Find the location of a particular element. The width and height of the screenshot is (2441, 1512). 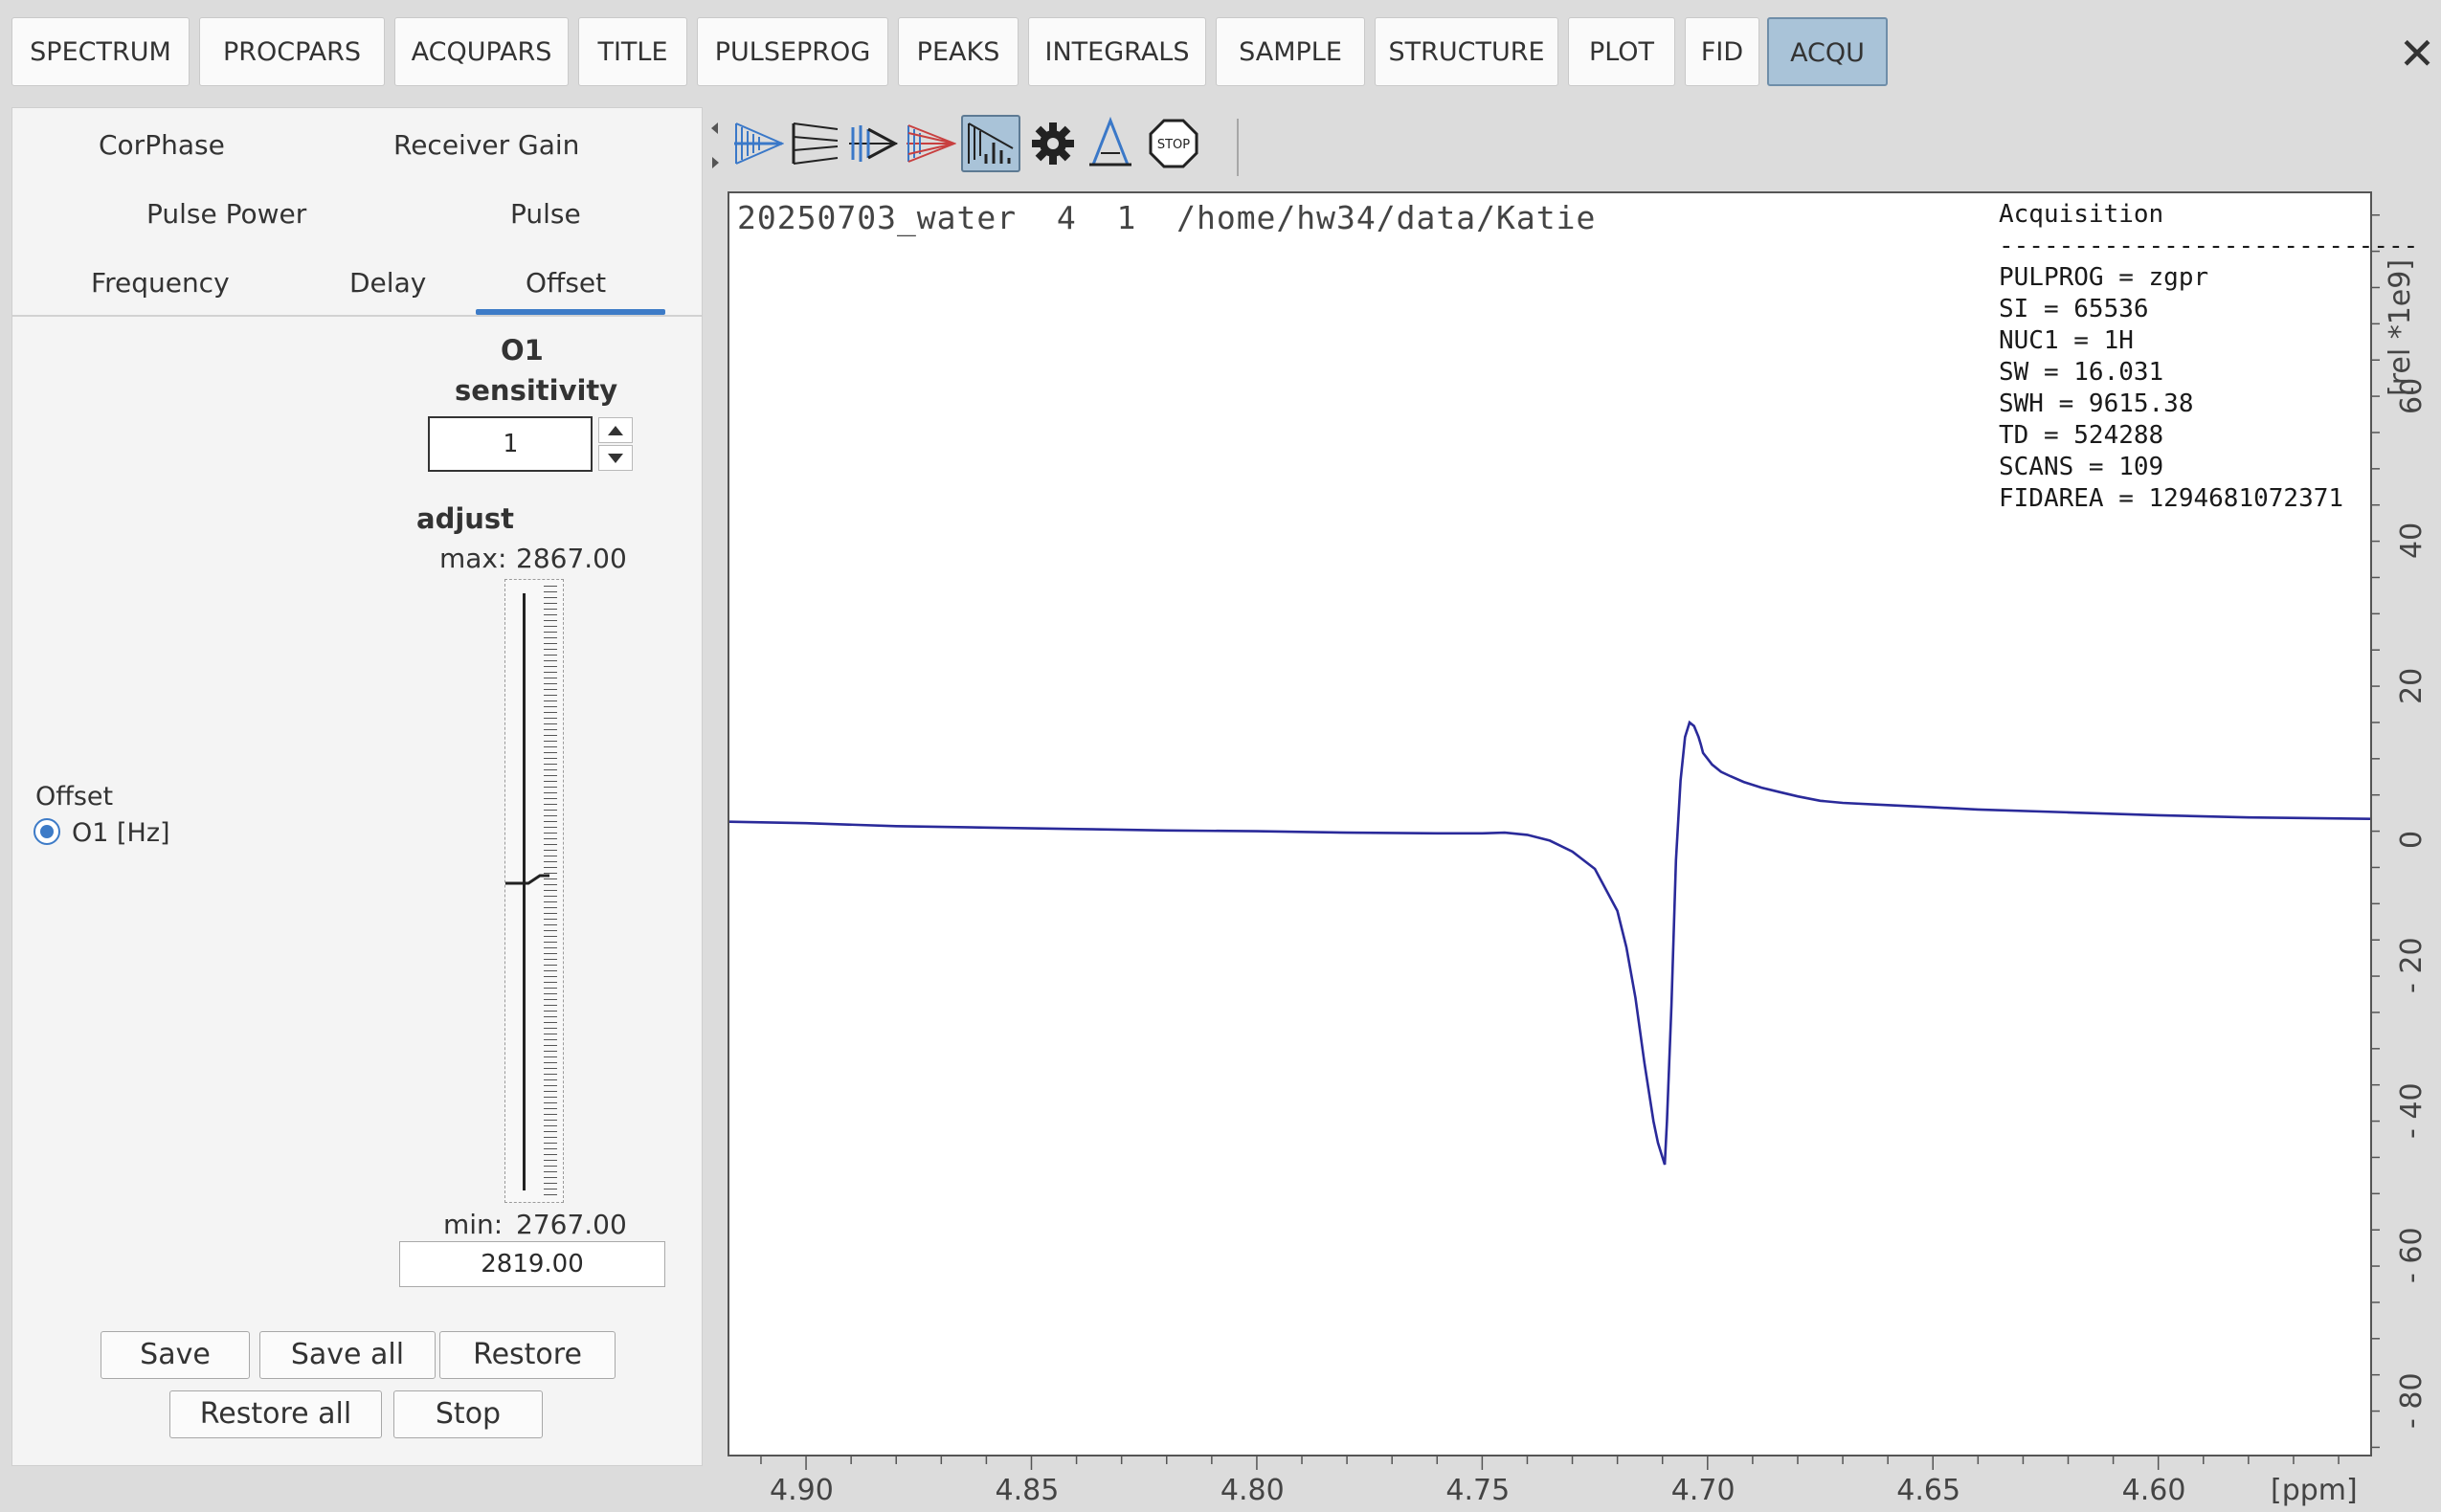

x-tick-label: 4.85 is located at coordinates (1027, 1490).